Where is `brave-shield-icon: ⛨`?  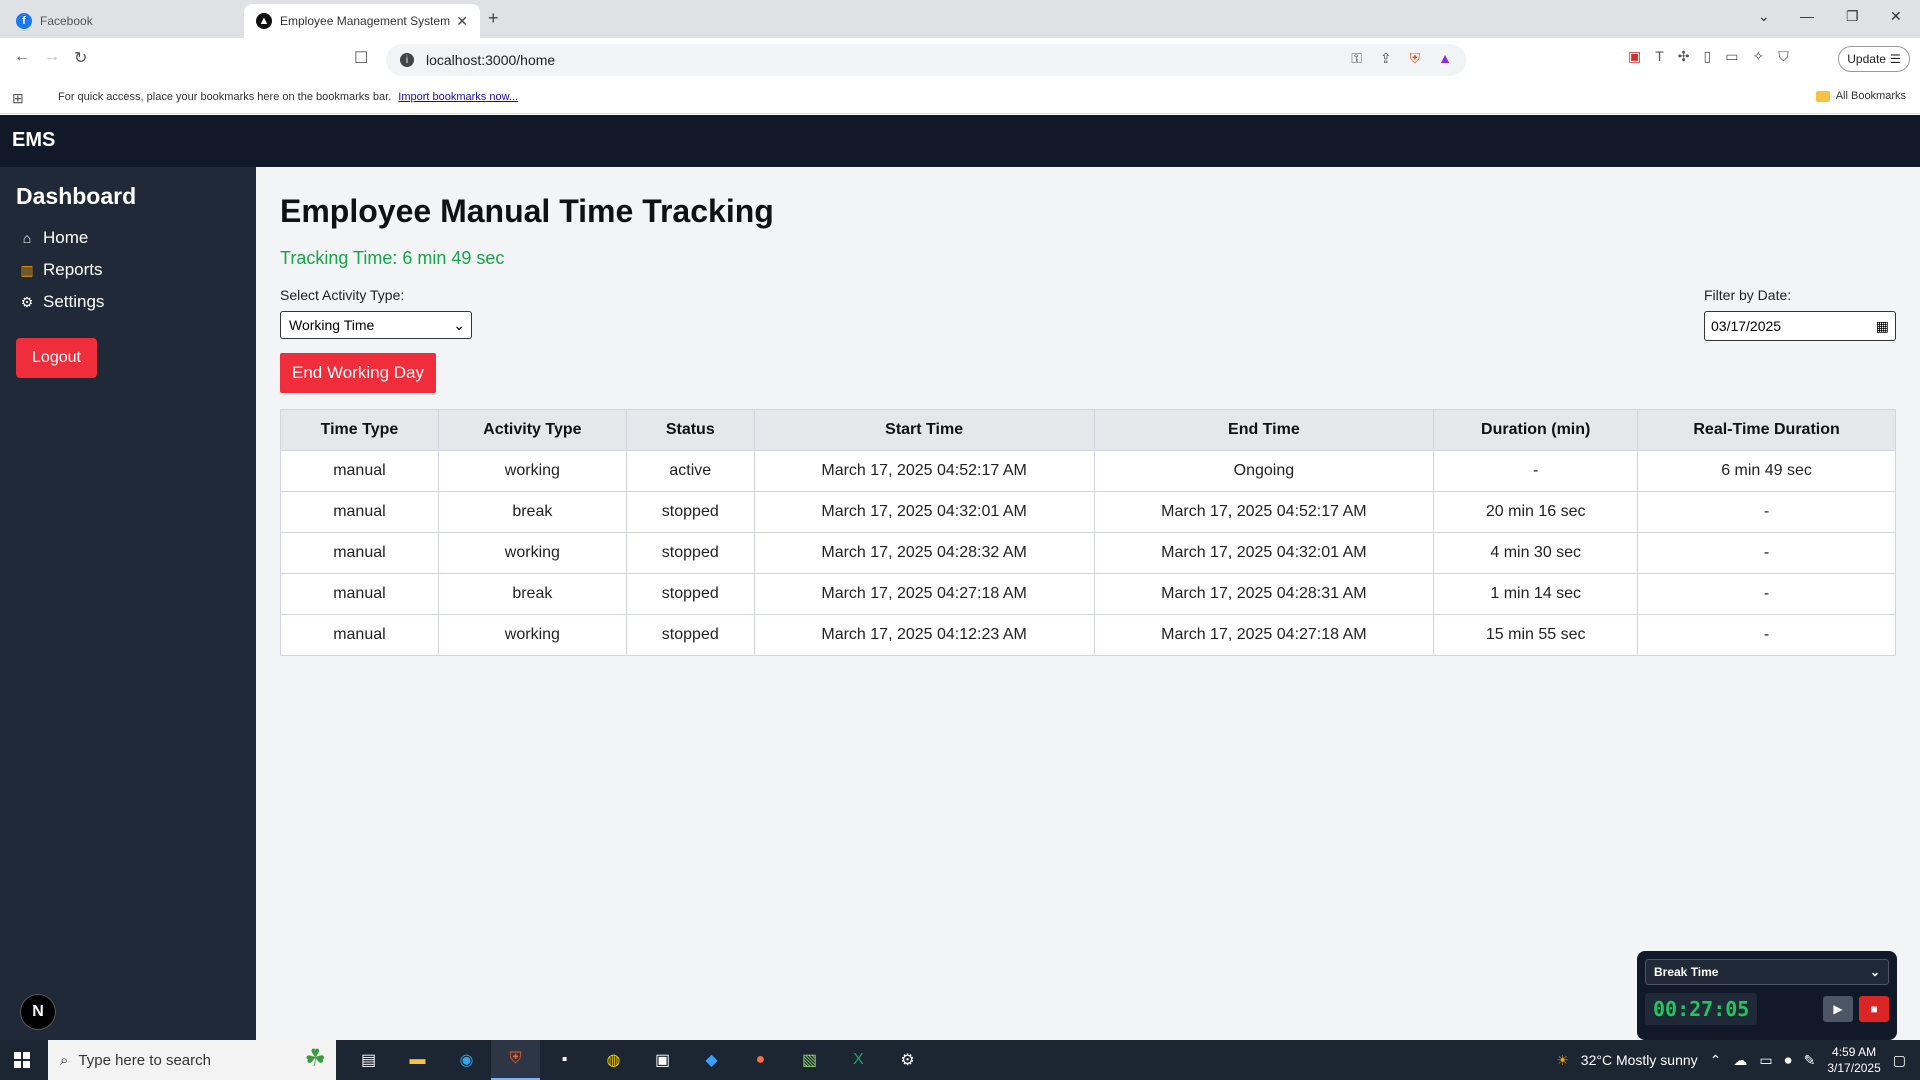
brave-shield-icon: ⛨ is located at coordinates (1415, 58).